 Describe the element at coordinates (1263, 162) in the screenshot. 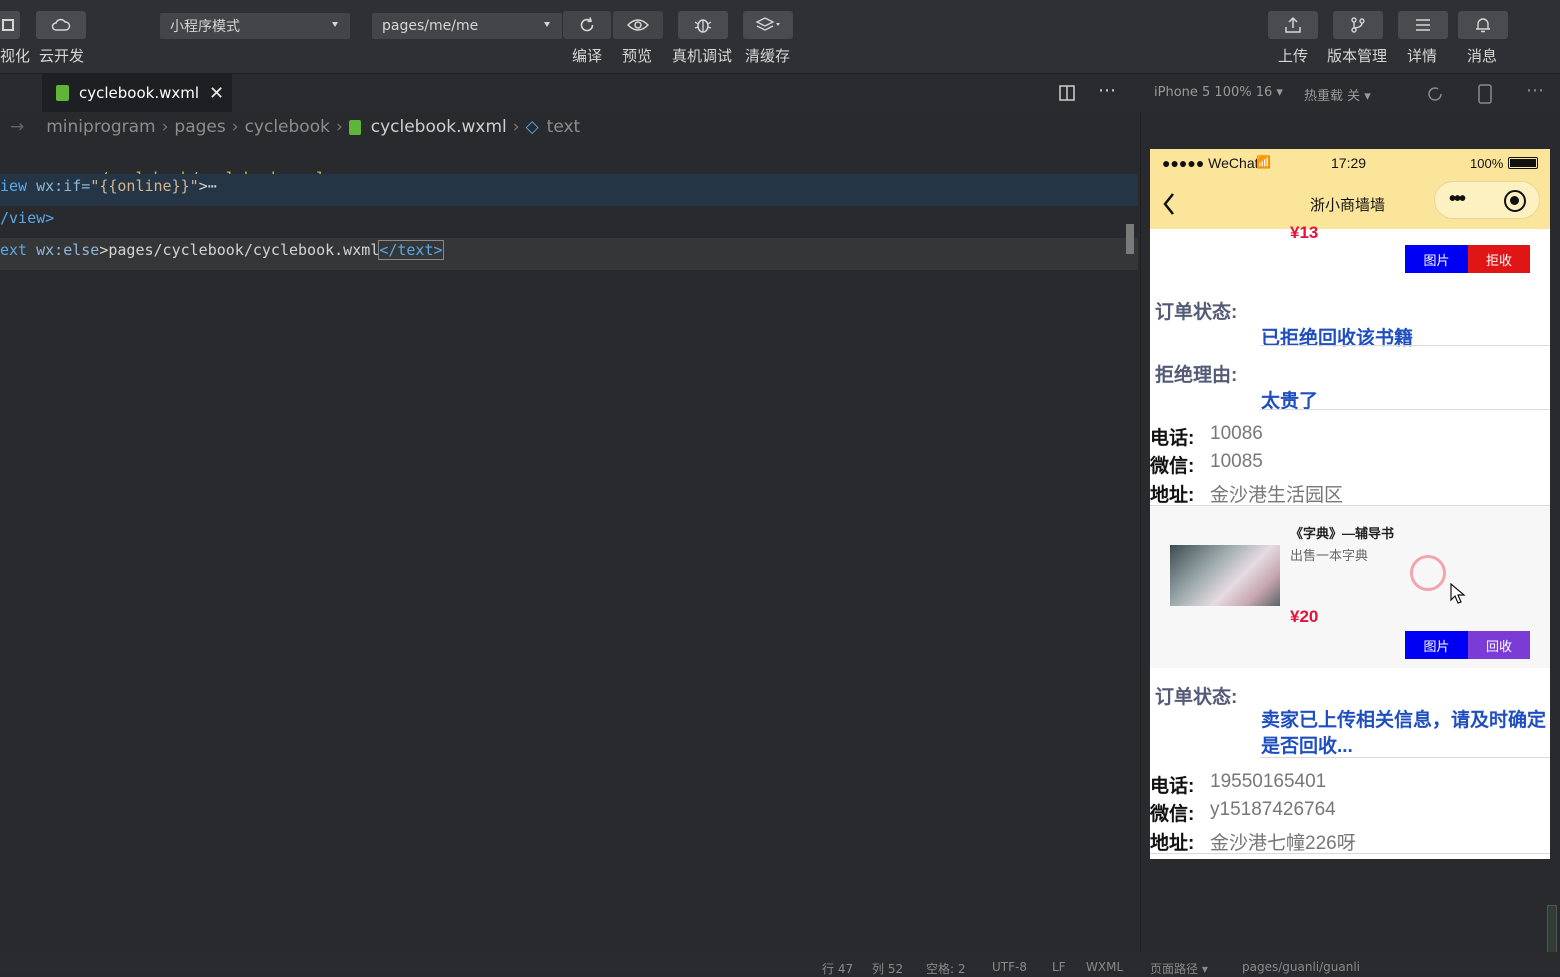

I see `wifi-icon: 📶` at that location.